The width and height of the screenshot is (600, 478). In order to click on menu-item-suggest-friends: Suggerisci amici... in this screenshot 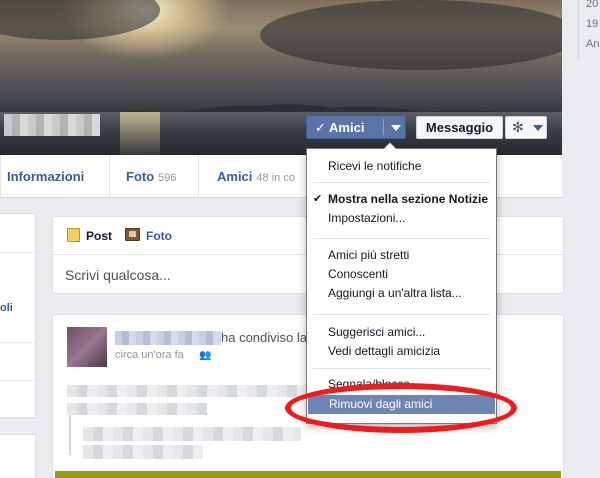, I will do `click(401, 332)`.